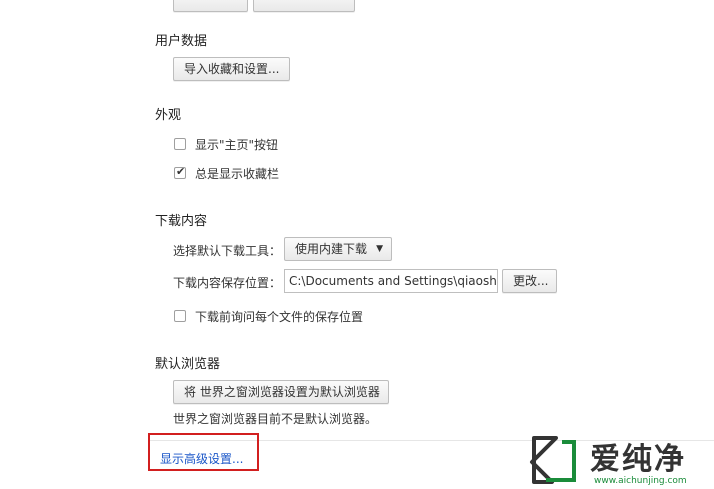 The height and width of the screenshot is (489, 714). I want to click on download-tool-label: 选择默认下载工具：, so click(227, 251).